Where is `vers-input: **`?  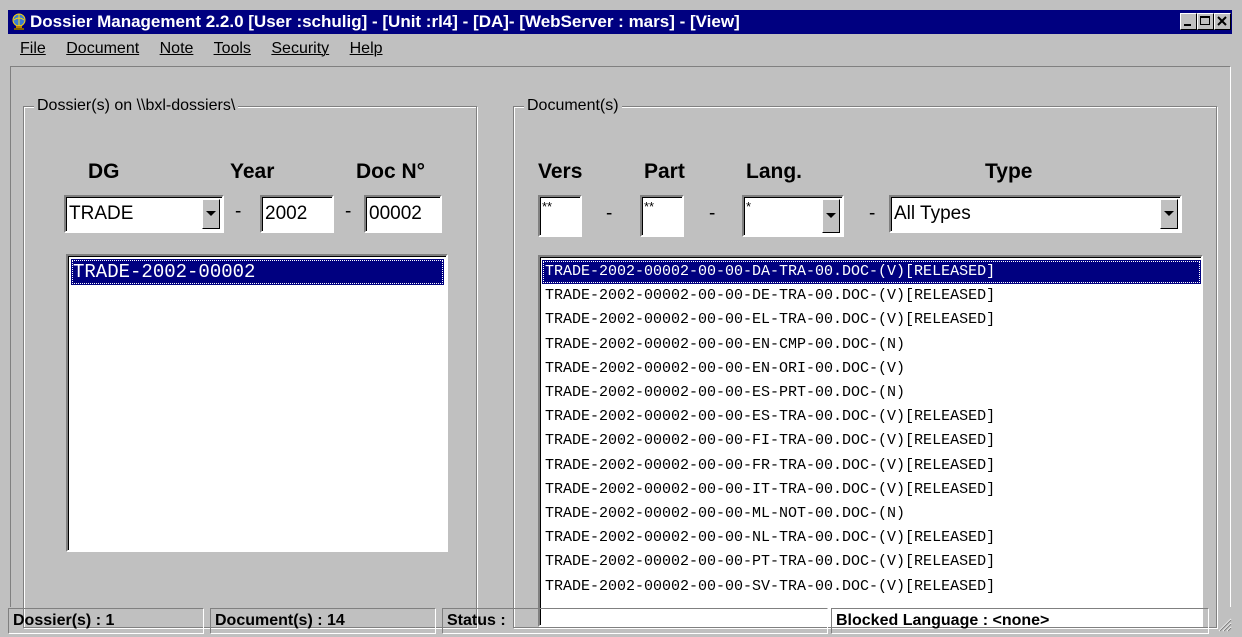
vers-input: ** is located at coordinates (560, 216).